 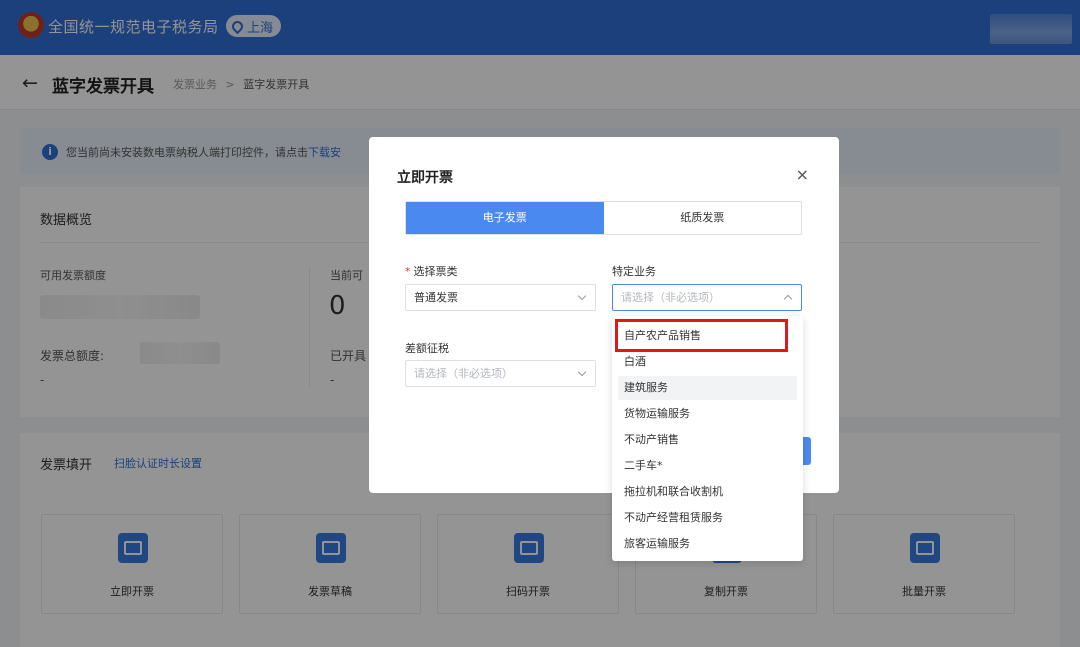 I want to click on special-business-select: 请选择（非必选项）, so click(x=707, y=297).